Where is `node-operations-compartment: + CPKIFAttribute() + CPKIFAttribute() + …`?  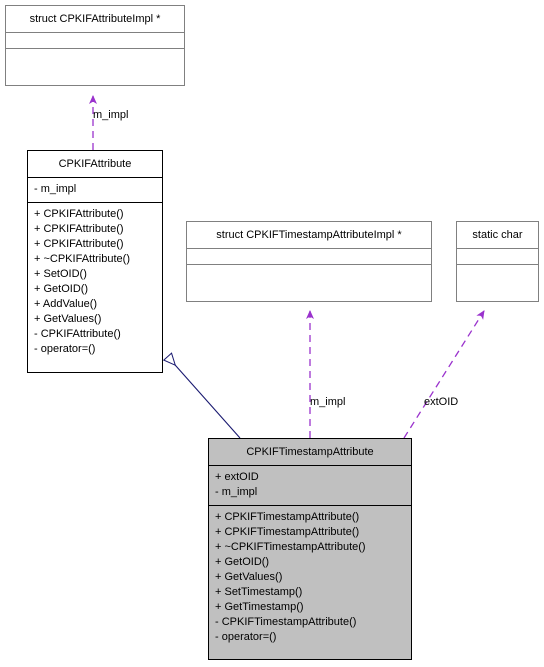
node-operations-compartment: + CPKIFAttribute() + CPKIFAttribute() + … is located at coordinates (95, 282).